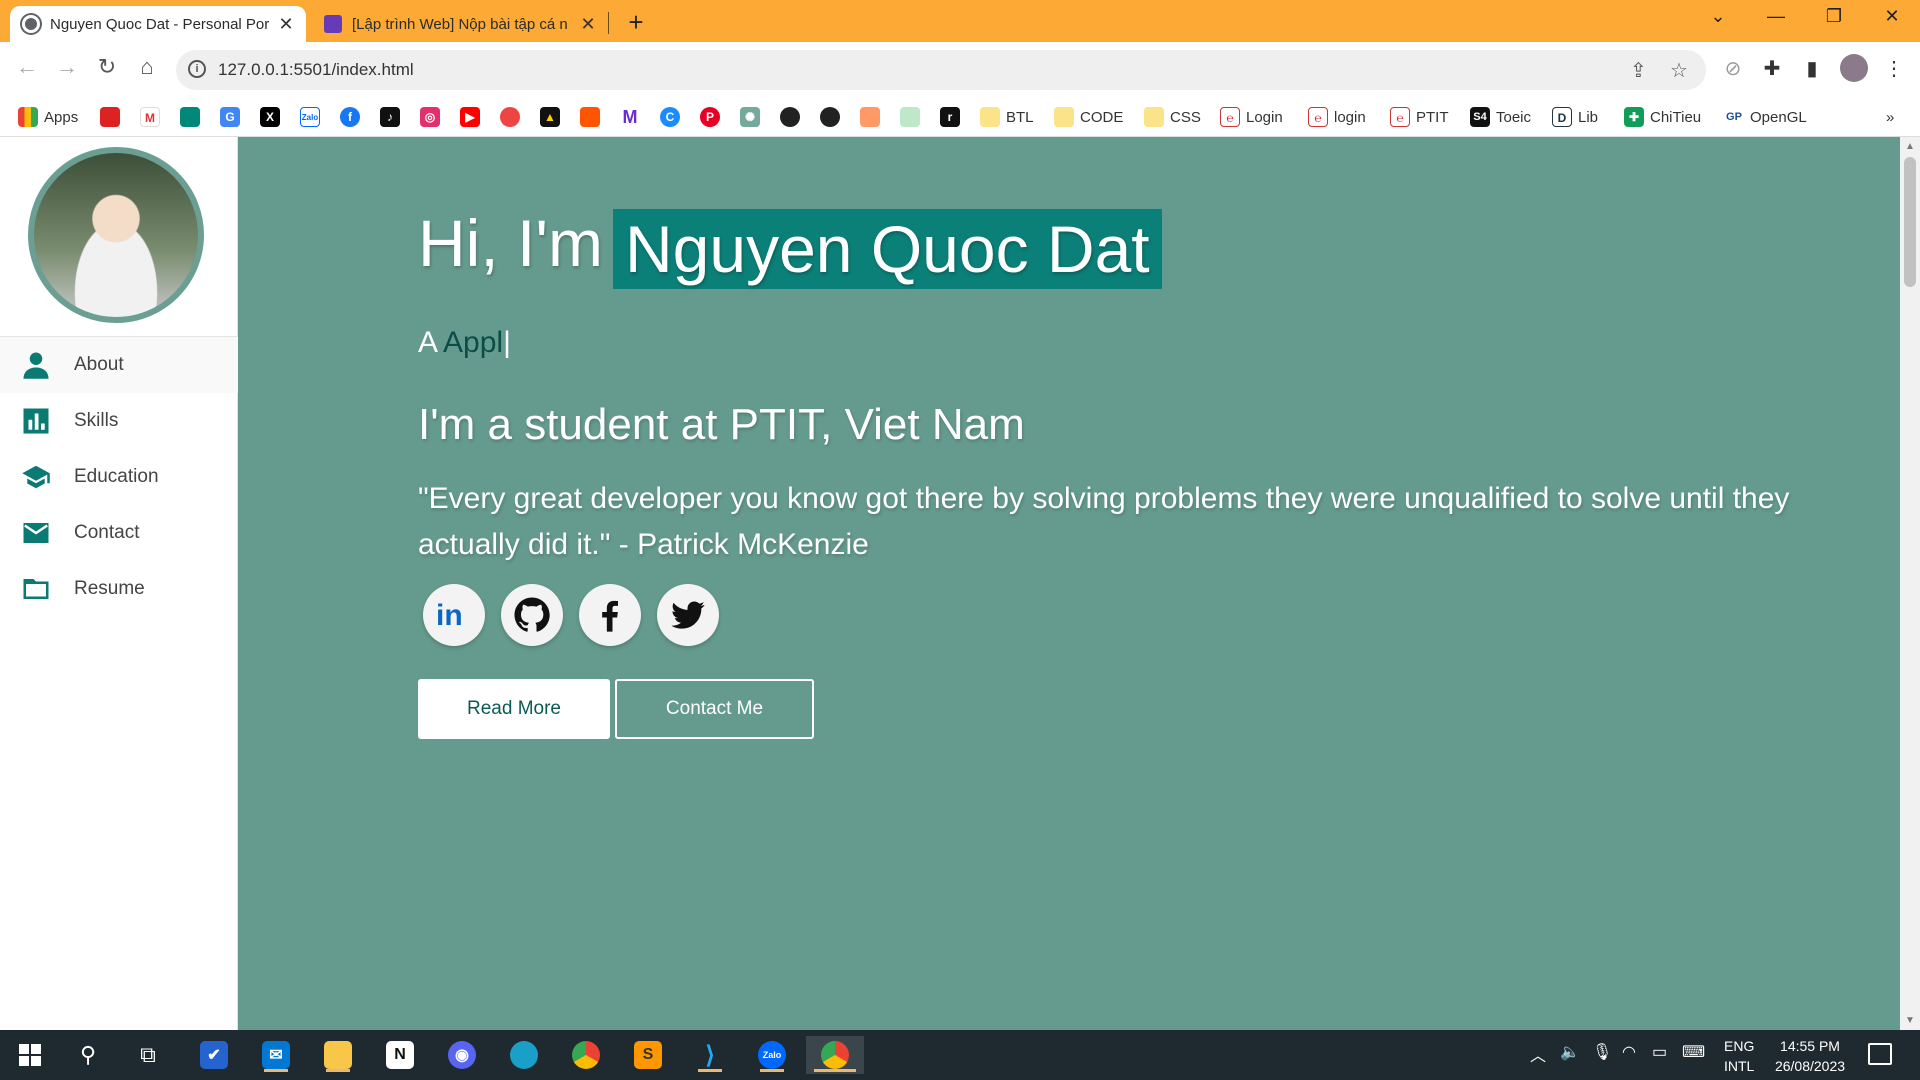 This screenshot has width=1920, height=1080. Describe the element at coordinates (1638, 70) in the screenshot. I see `share-icon: ⇪` at that location.